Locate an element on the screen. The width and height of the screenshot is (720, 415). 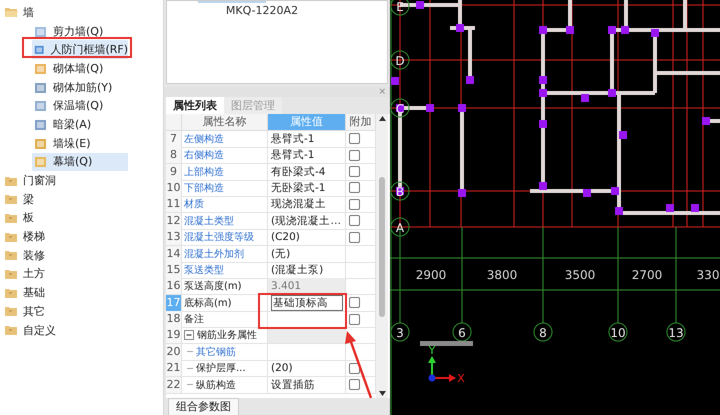
tree-folder: 自定义 is located at coordinates (81, 330).